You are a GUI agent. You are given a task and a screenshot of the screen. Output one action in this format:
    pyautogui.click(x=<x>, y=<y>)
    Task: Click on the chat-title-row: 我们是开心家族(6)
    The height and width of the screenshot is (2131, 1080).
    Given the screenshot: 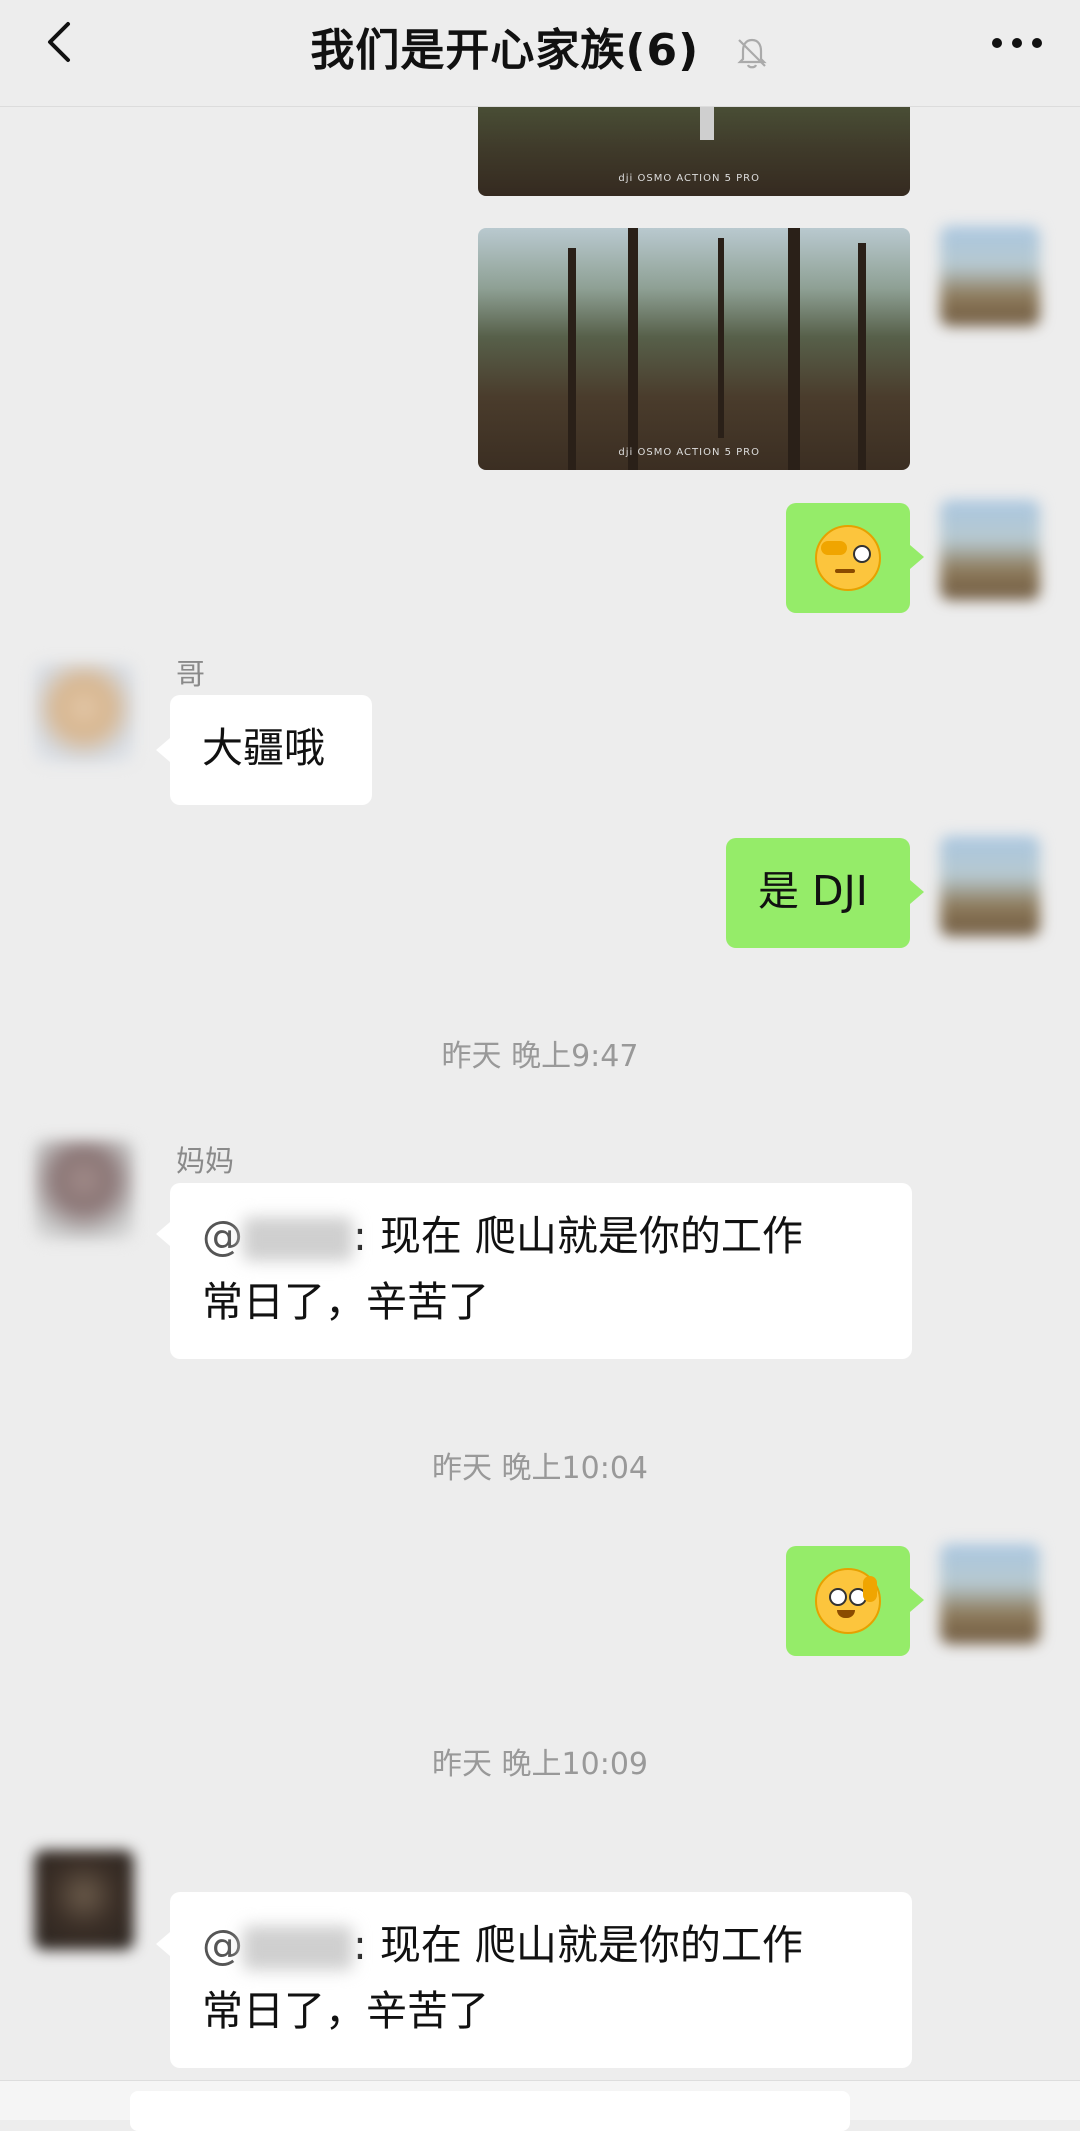 What is the action you would take?
    pyautogui.click(x=540, y=46)
    